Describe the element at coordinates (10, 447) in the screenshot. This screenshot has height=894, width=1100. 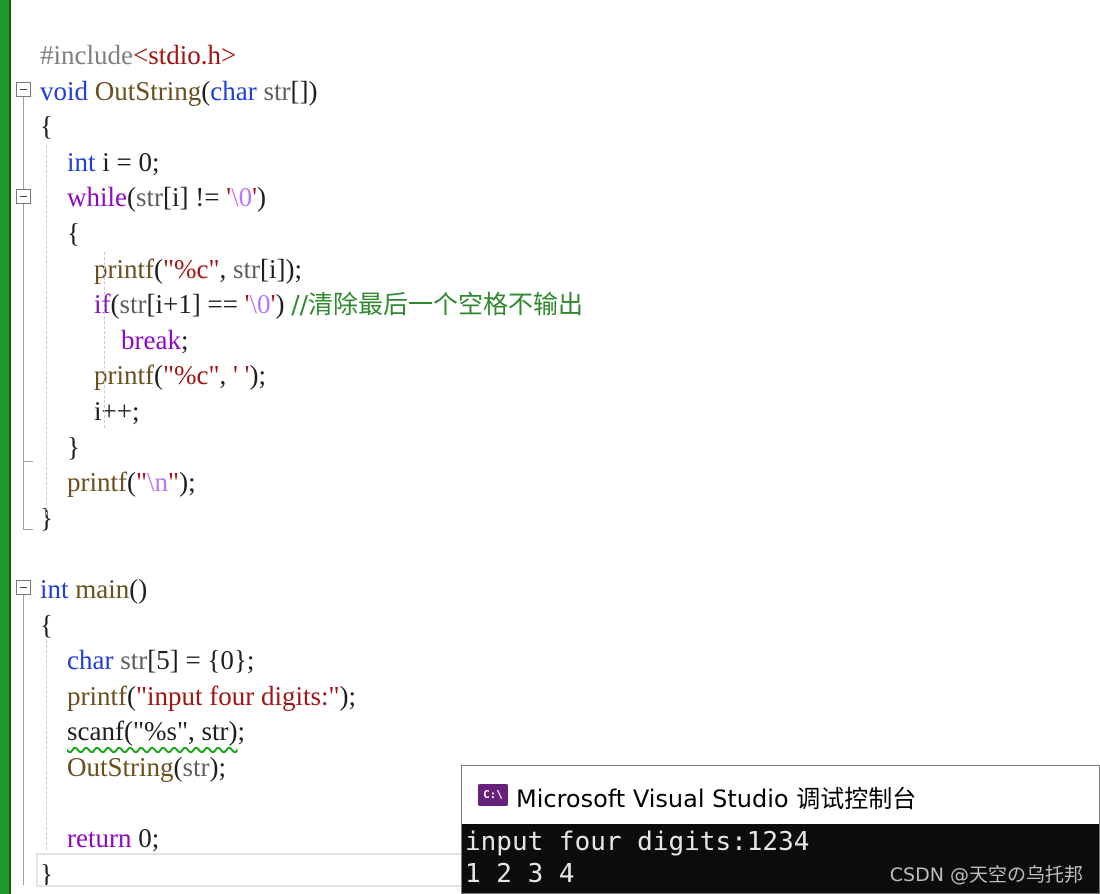
I see `gutter-edge` at that location.